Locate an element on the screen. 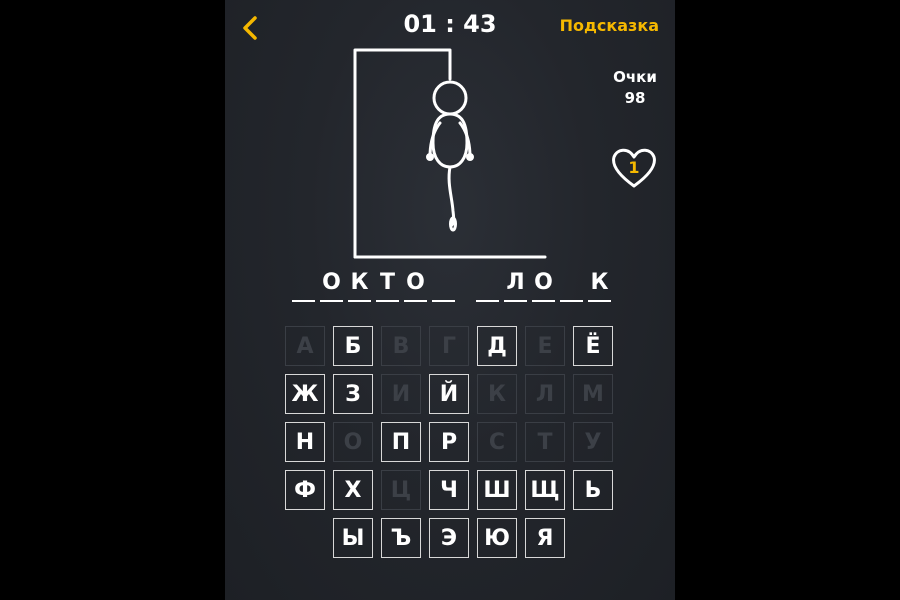 The height and width of the screenshot is (600, 900). lives-indicator: 1 is located at coordinates (634, 170).